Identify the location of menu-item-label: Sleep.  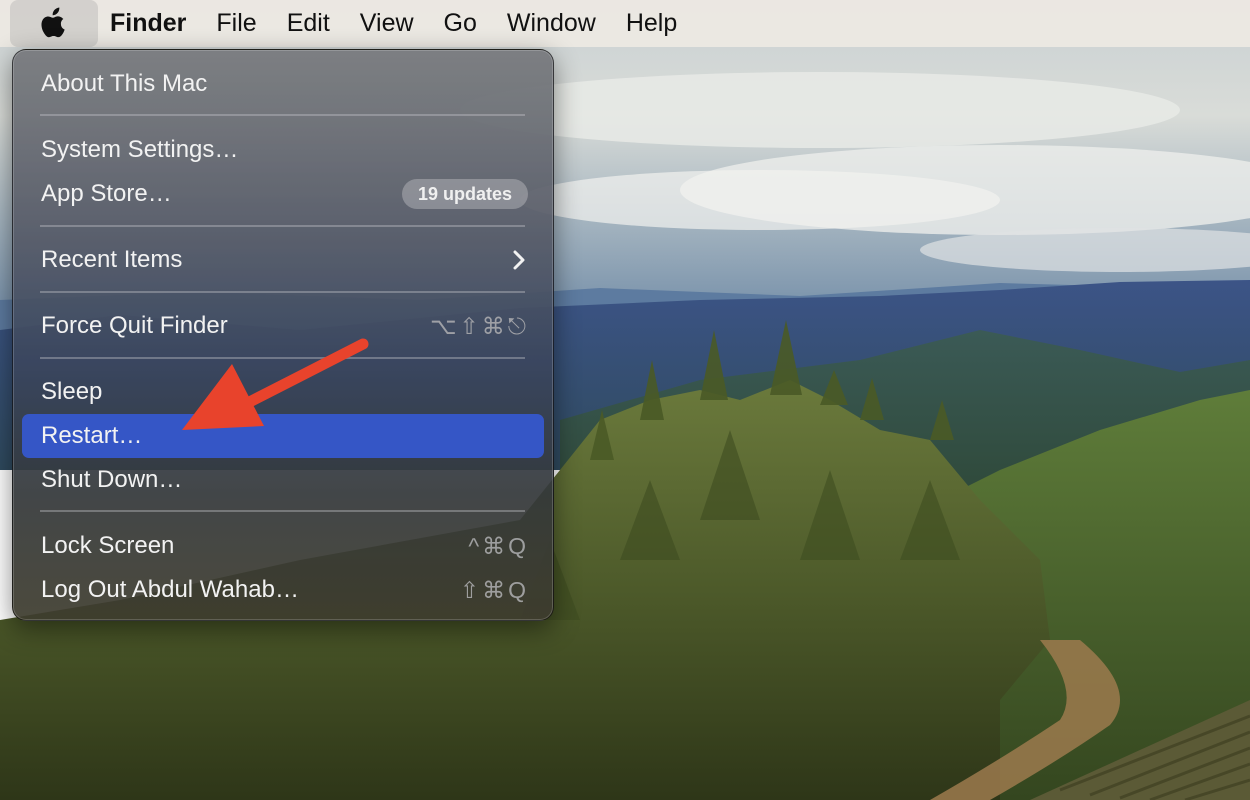
(72, 391).